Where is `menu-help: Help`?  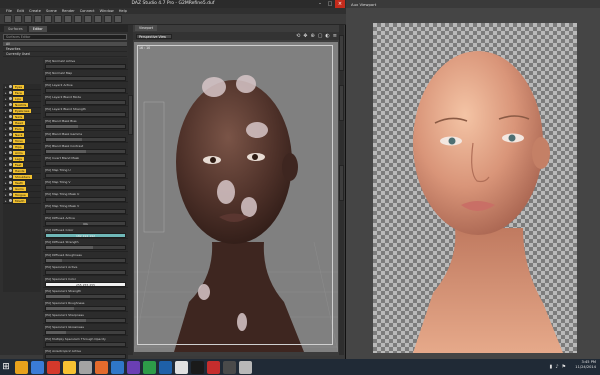 menu-help: Help is located at coordinates (123, 11).